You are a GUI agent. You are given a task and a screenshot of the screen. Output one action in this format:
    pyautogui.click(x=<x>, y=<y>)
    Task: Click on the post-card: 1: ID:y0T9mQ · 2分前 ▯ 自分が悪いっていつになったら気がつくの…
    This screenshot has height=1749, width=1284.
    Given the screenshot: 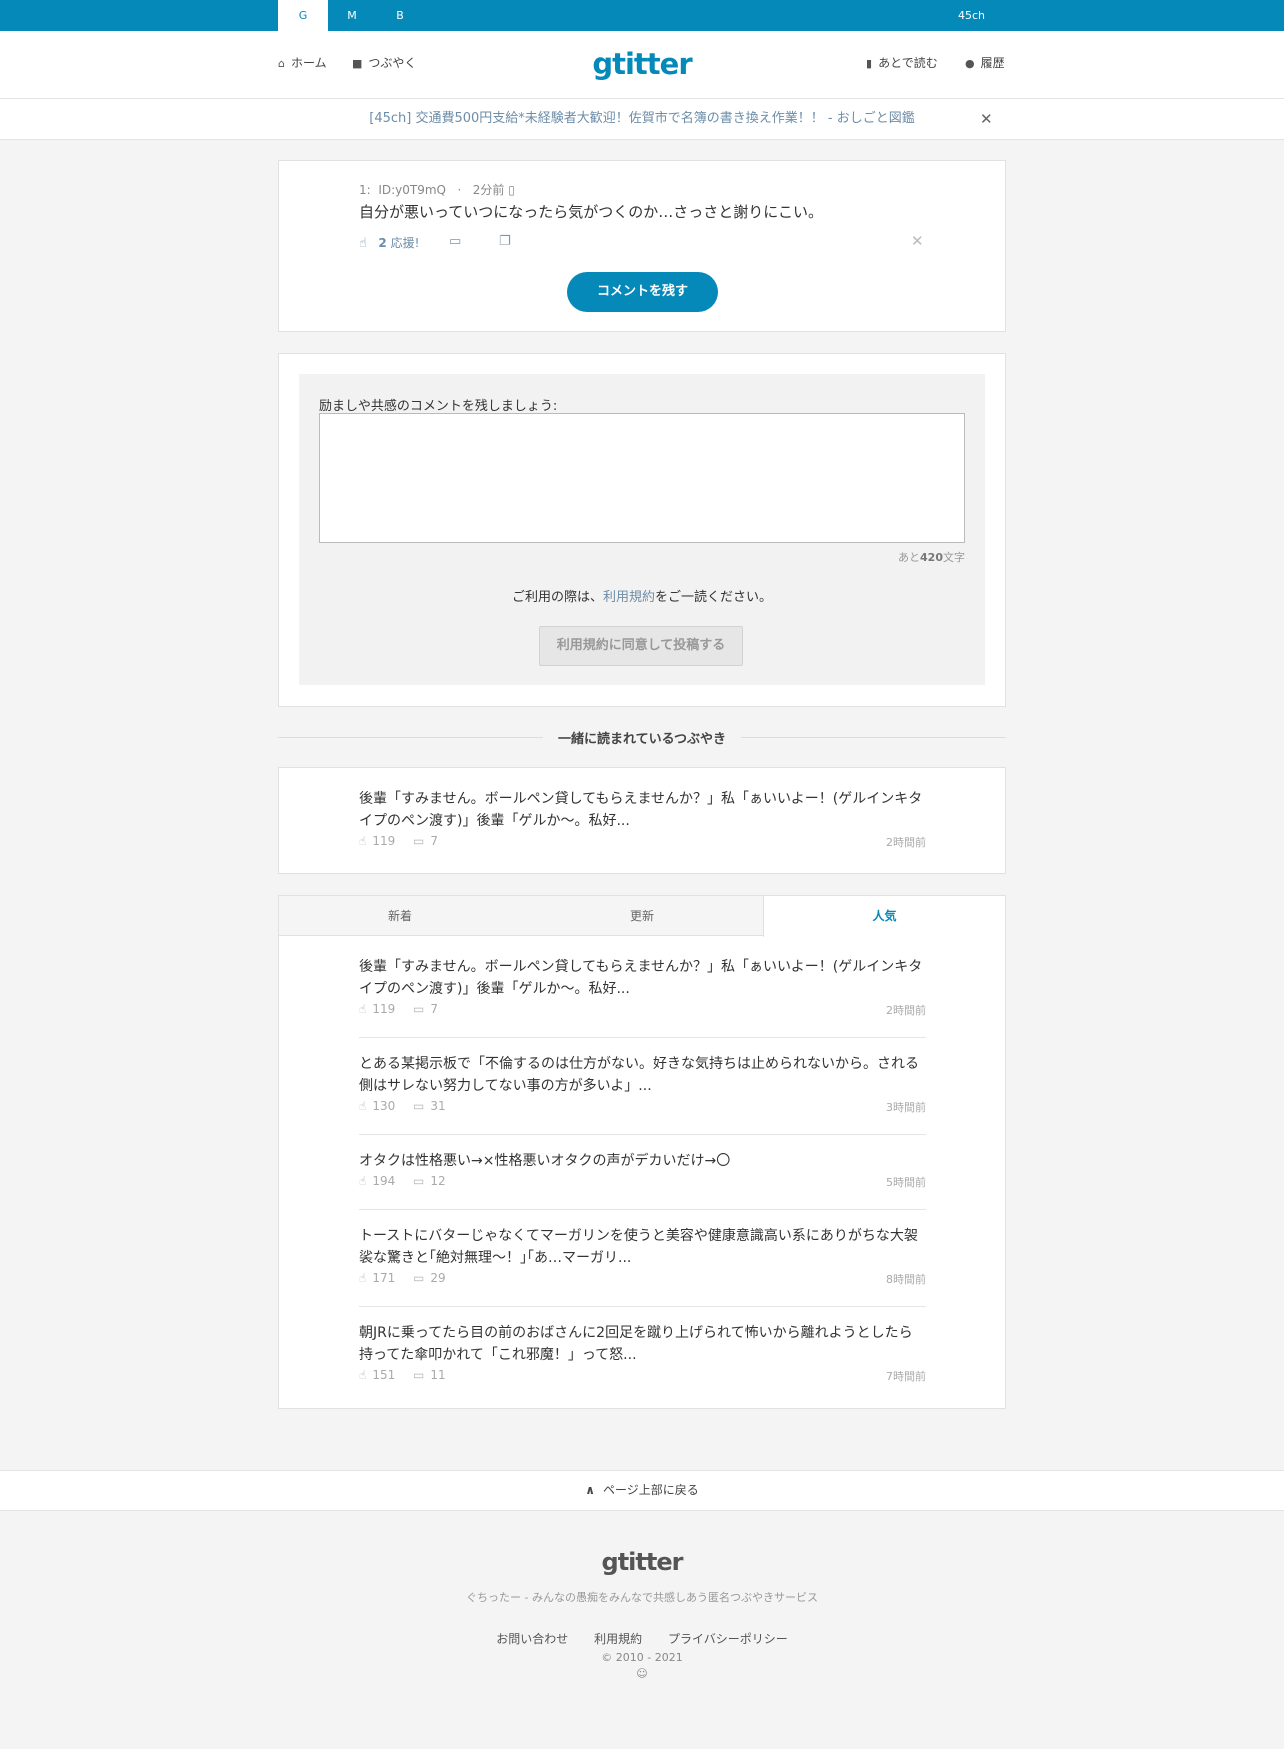 What is the action you would take?
    pyautogui.click(x=642, y=246)
    